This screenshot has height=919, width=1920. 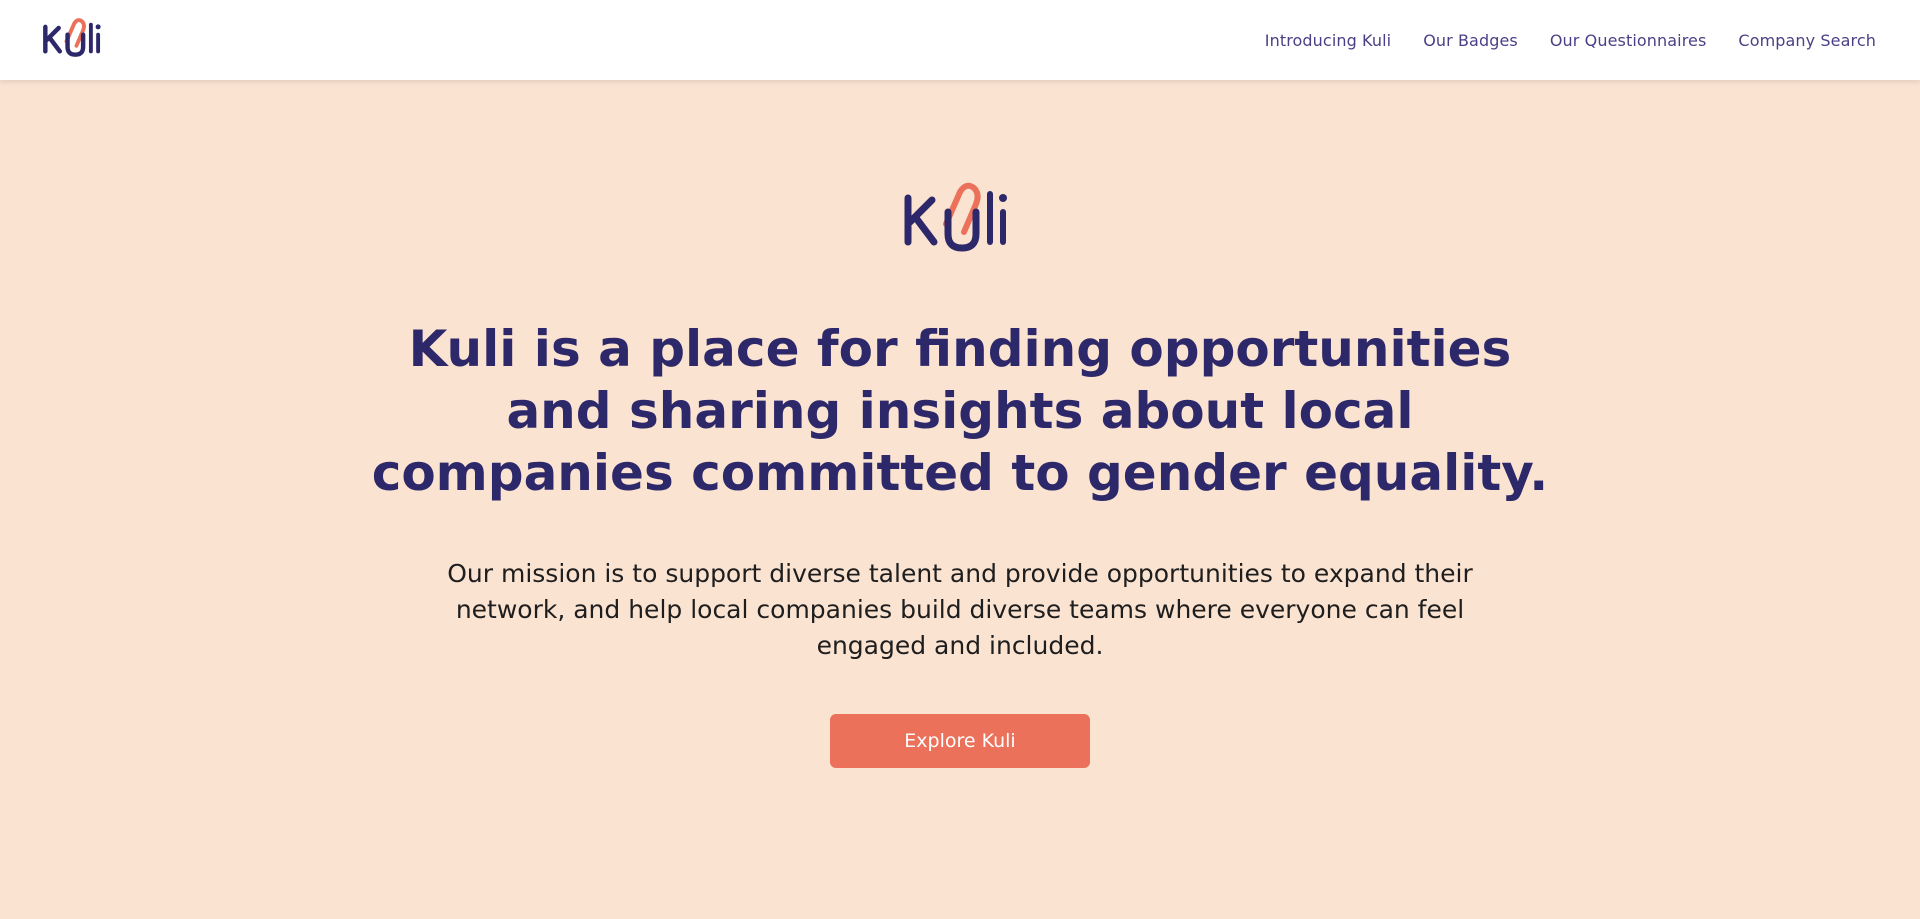 I want to click on explore-kuli-button: Explore Kuli, so click(x=960, y=741).